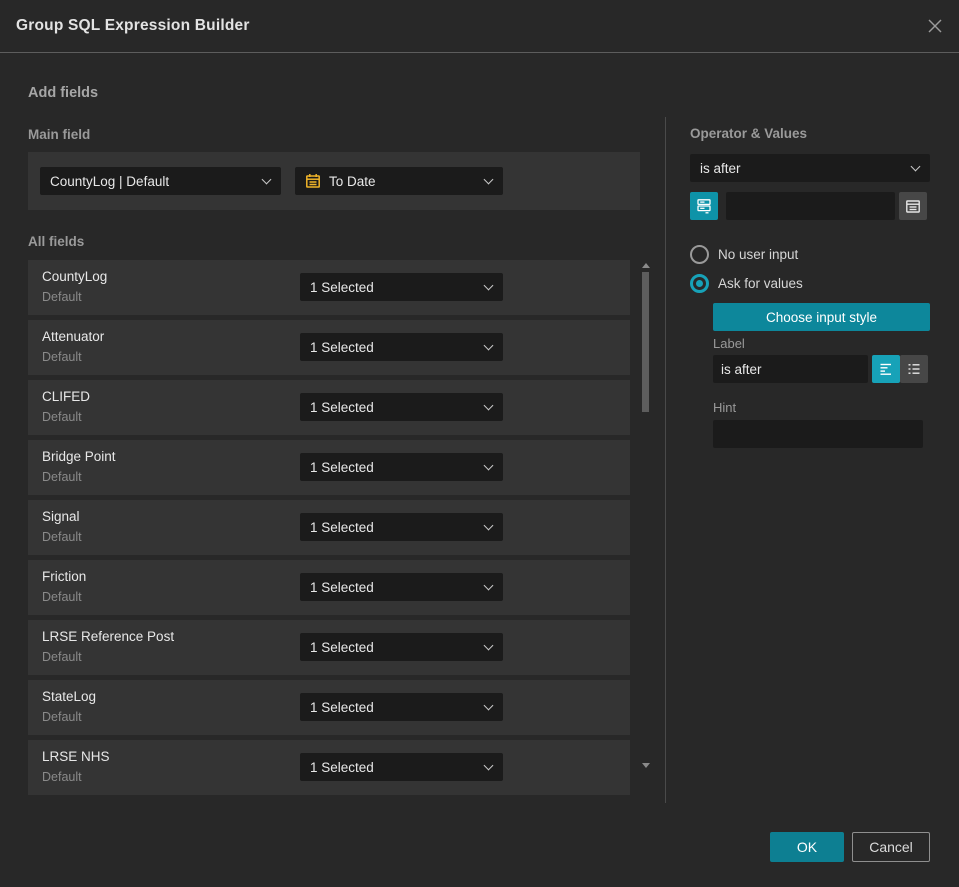 This screenshot has height=887, width=959. What do you see at coordinates (646, 765) in the screenshot?
I see `scroll-down-icon` at bounding box center [646, 765].